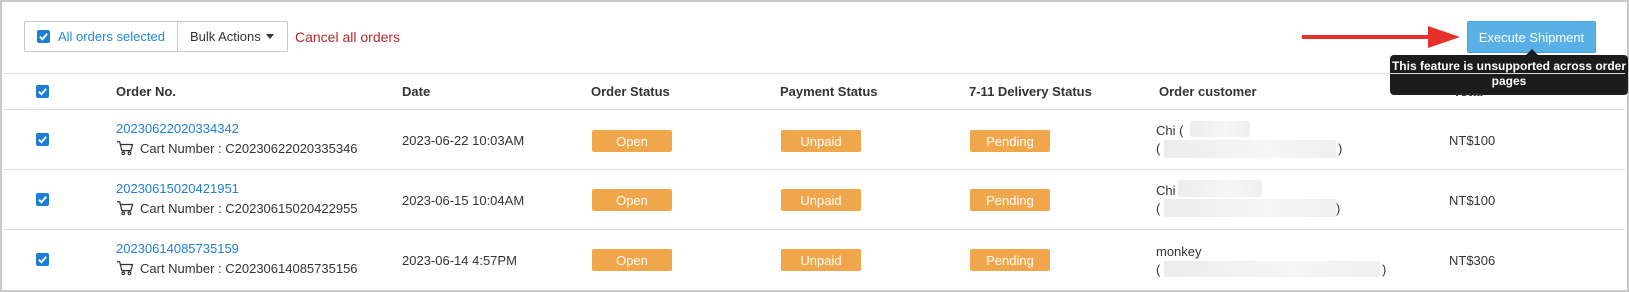 The image size is (1629, 292). I want to click on cart-number: Cart Number : C20230622020335346, so click(237, 148).